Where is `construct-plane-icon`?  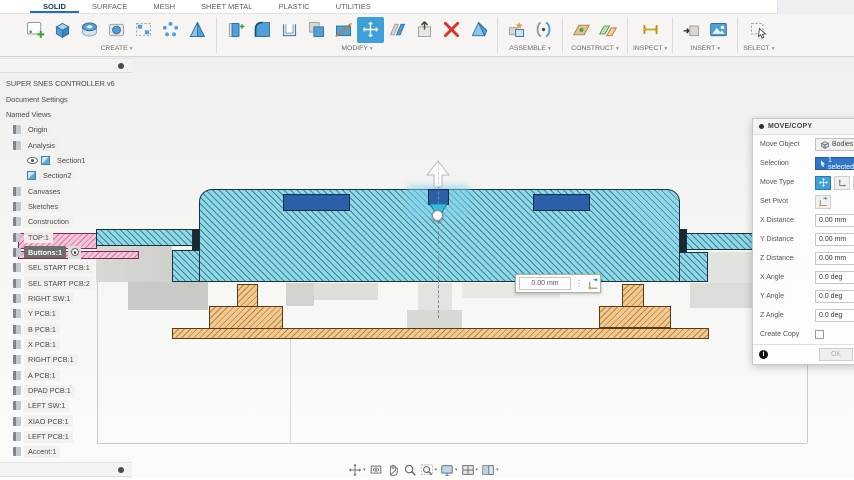
construct-plane-icon is located at coordinates (581, 30).